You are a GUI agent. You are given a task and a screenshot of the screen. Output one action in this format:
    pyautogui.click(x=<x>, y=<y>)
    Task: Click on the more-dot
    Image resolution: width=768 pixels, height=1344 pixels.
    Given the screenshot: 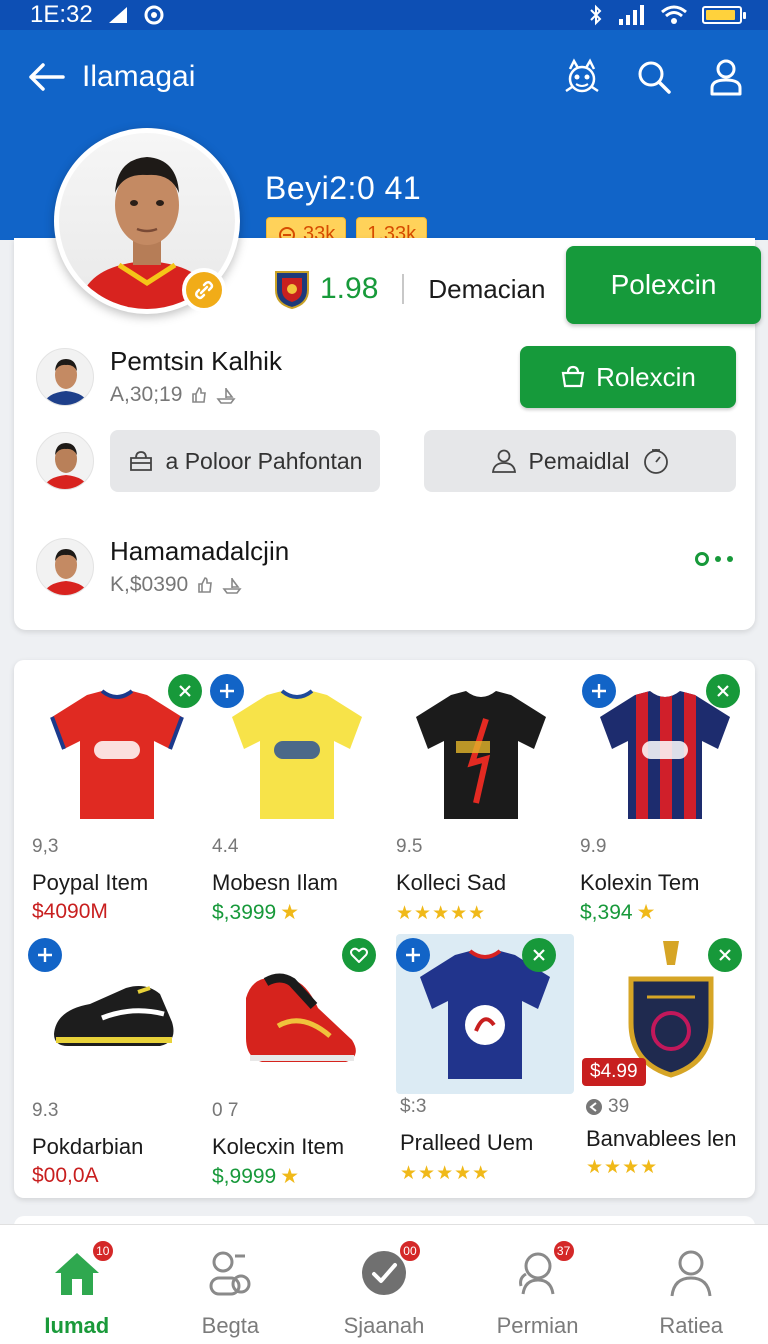 What is the action you would take?
    pyautogui.click(x=730, y=559)
    